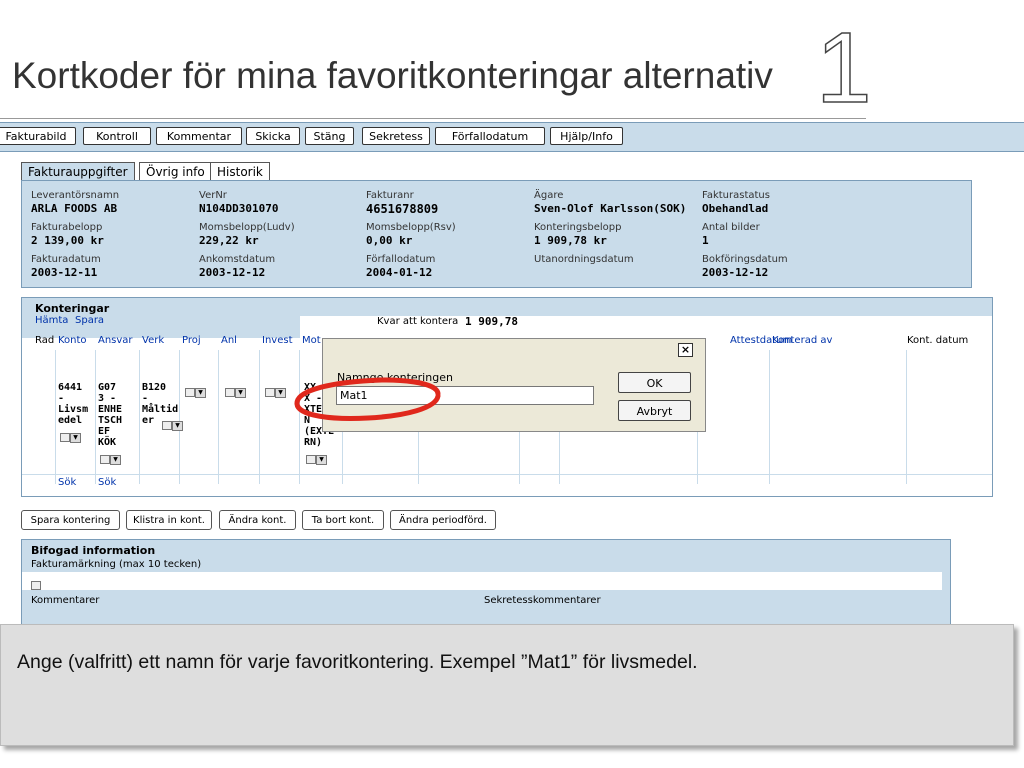 The width and height of the screenshot is (1024, 768). Describe the element at coordinates (116, 564) in the screenshot. I see `fakturamarkning-label: Fakturamärkning (max 10 tecken)` at that location.